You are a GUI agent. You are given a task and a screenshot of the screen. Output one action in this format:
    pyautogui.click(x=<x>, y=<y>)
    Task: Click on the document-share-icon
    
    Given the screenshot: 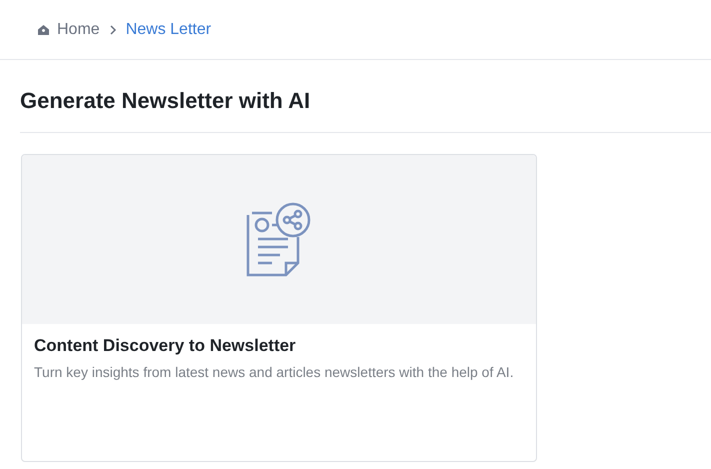 What is the action you would take?
    pyautogui.click(x=279, y=239)
    